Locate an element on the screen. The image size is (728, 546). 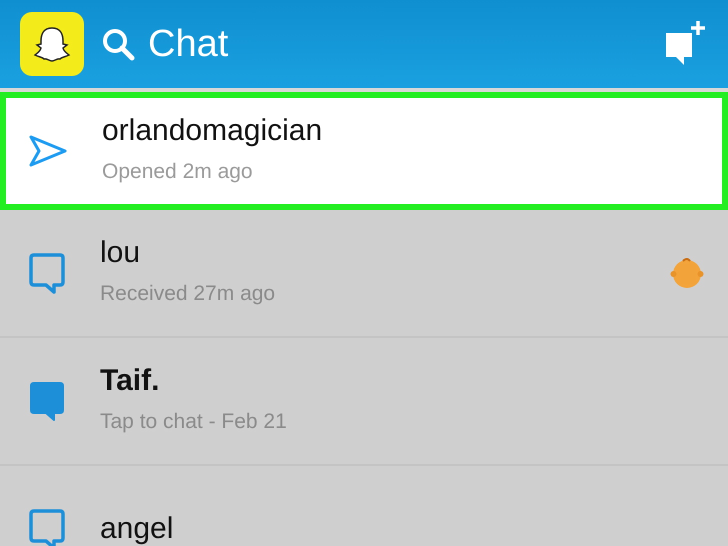
chat-status: Tap to chat - Feb 21 is located at coordinates (194, 422).